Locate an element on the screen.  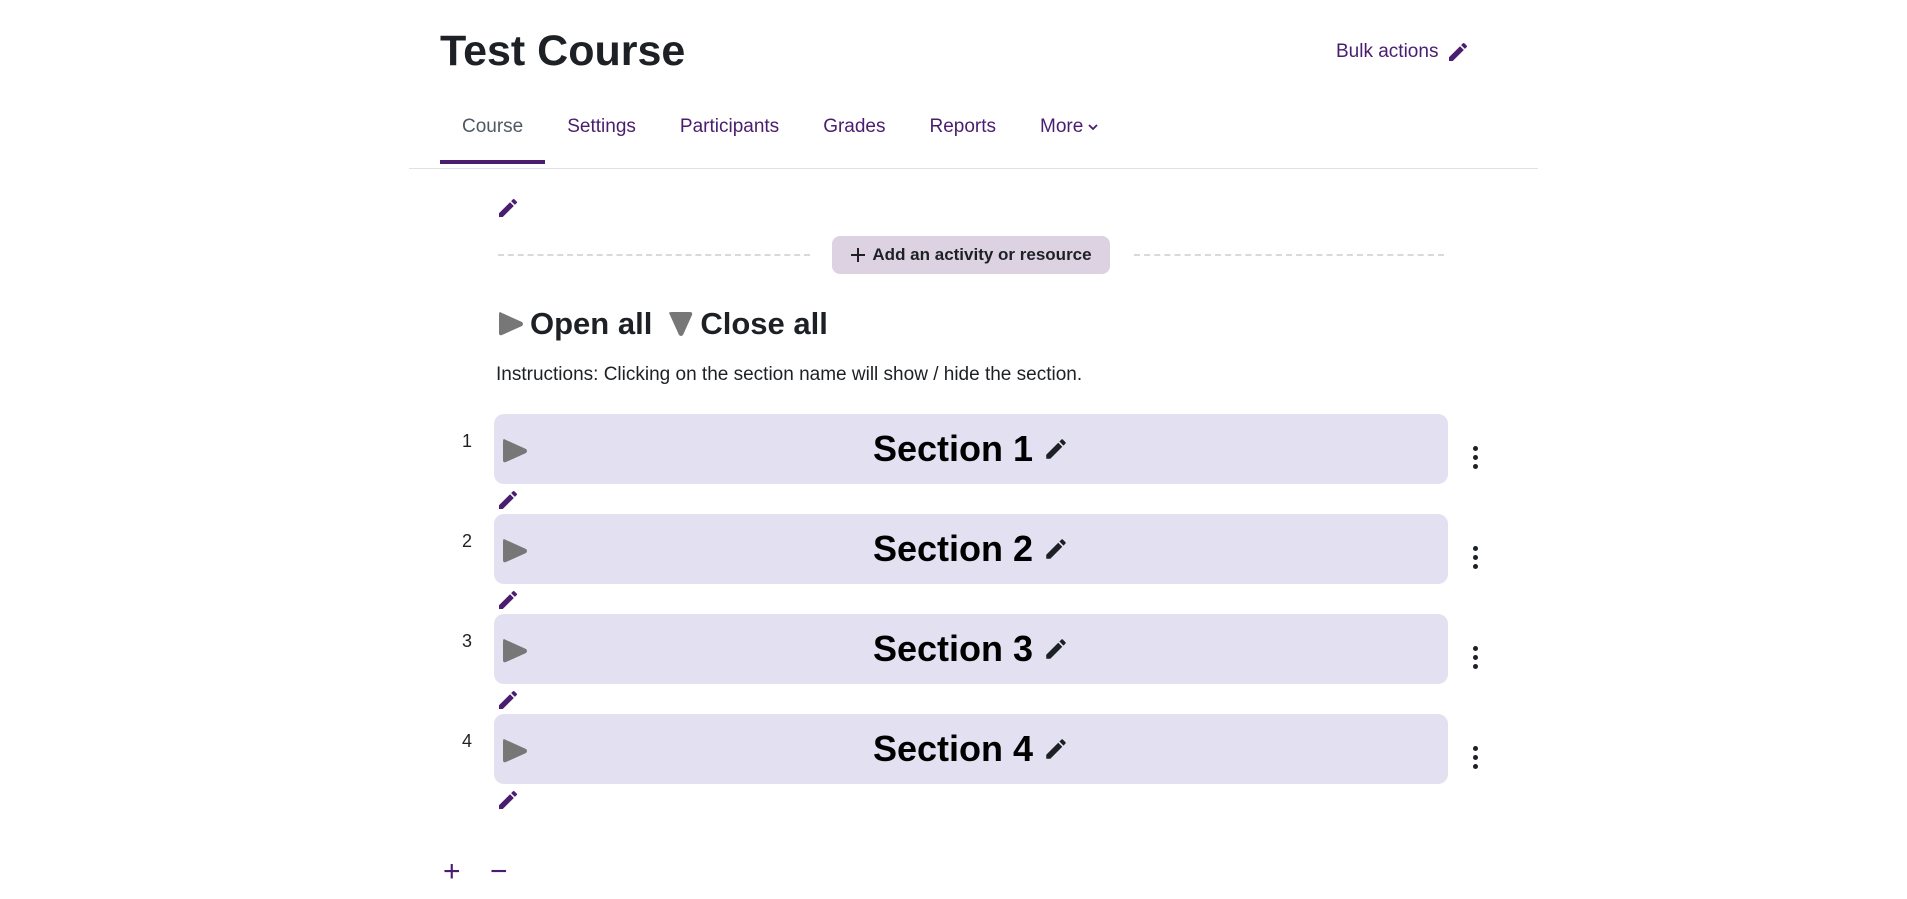
section-number: 3 is located at coordinates (467, 641).